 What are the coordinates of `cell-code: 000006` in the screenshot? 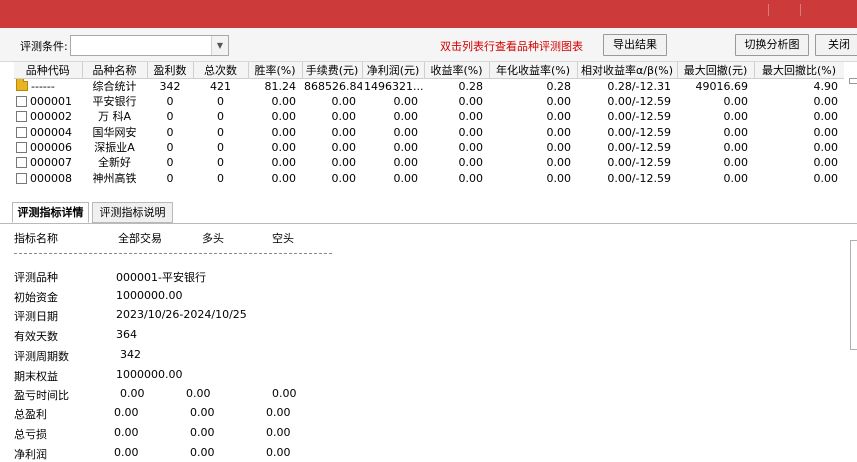 It's located at (48, 147).